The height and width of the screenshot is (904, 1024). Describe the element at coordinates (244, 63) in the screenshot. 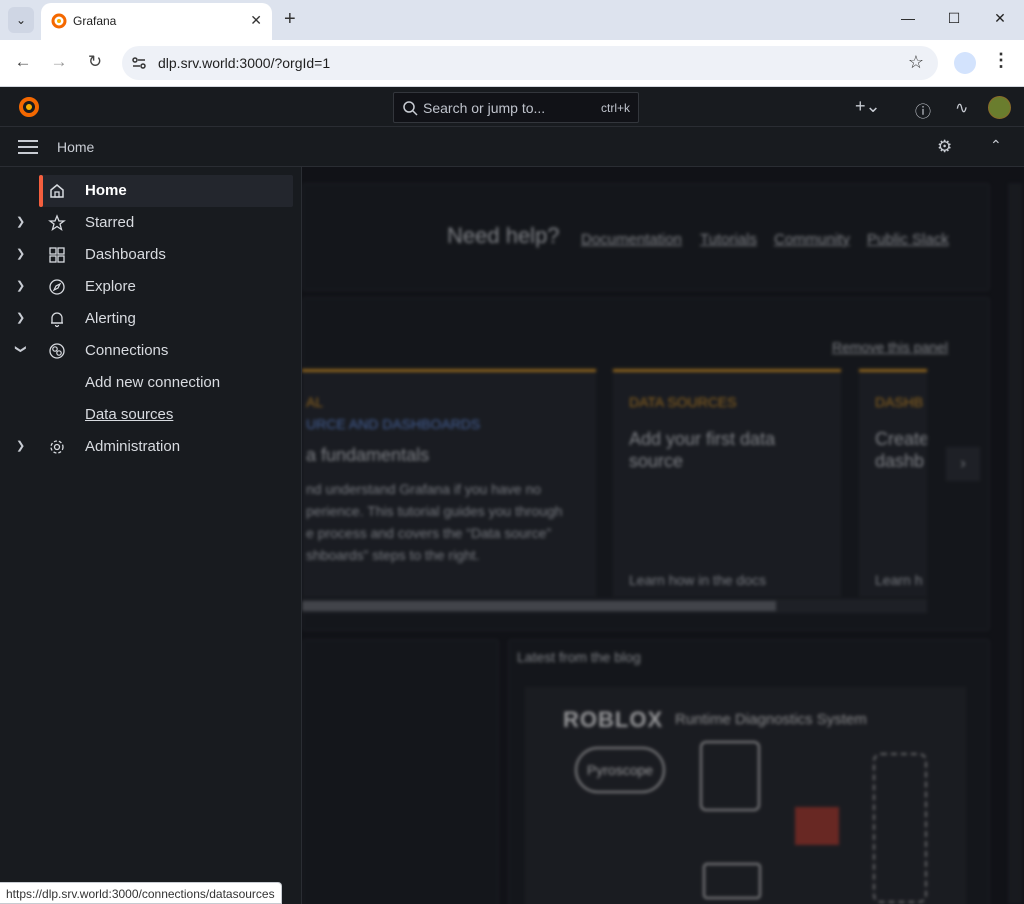

I see `url-text: dlp.srv.world:3000/?orgId=1` at that location.